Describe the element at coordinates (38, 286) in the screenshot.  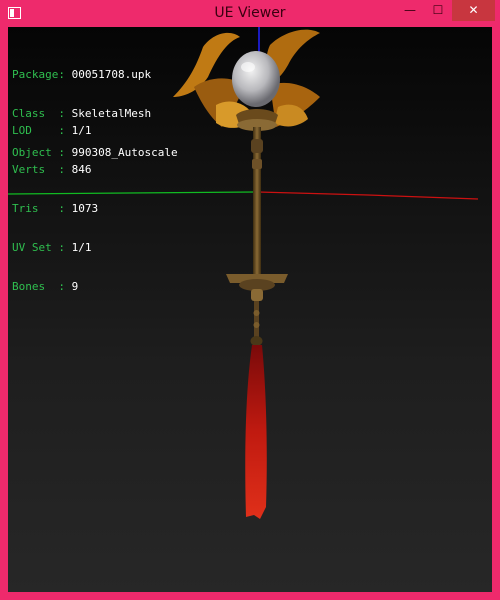
I see `stat-key: Bones :` at that location.